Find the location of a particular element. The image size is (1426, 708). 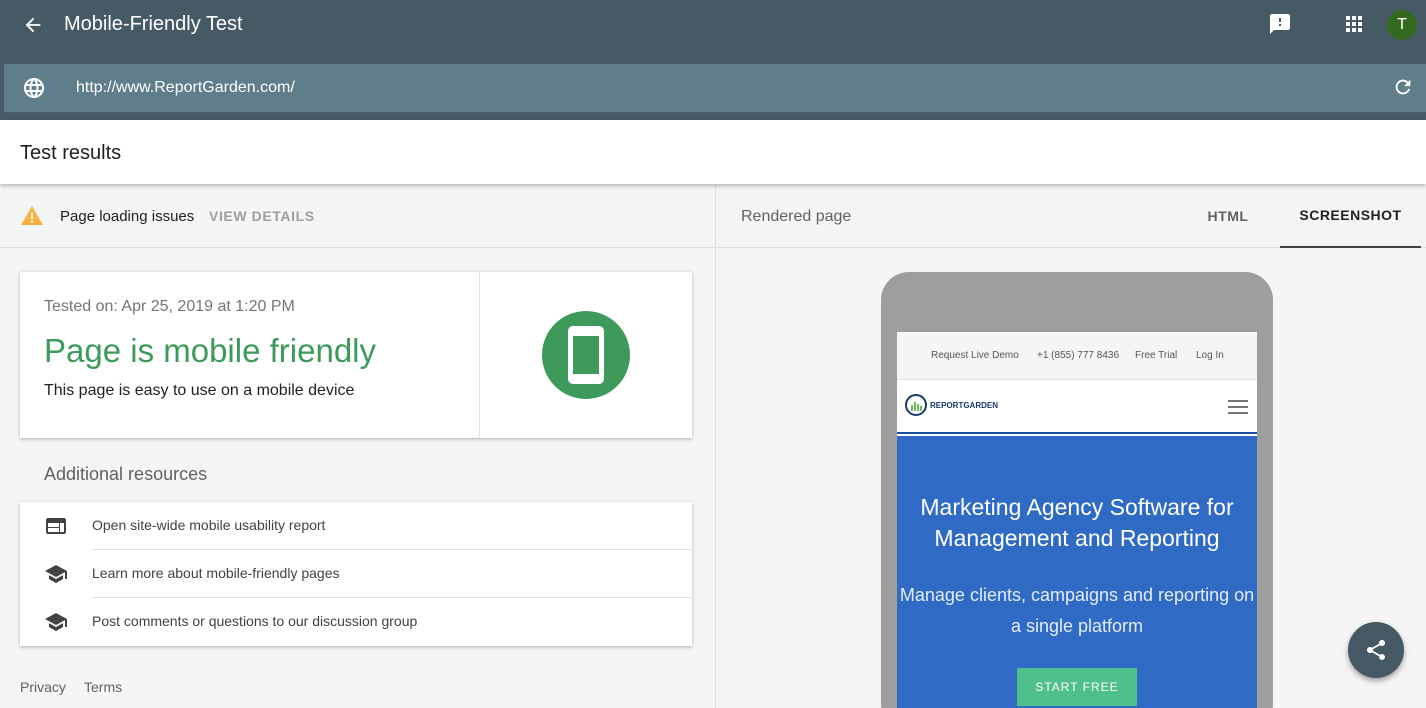

tested-on-timestamp: Tested on: Apr 25, 2019 at 1:20 PM is located at coordinates (169, 306).